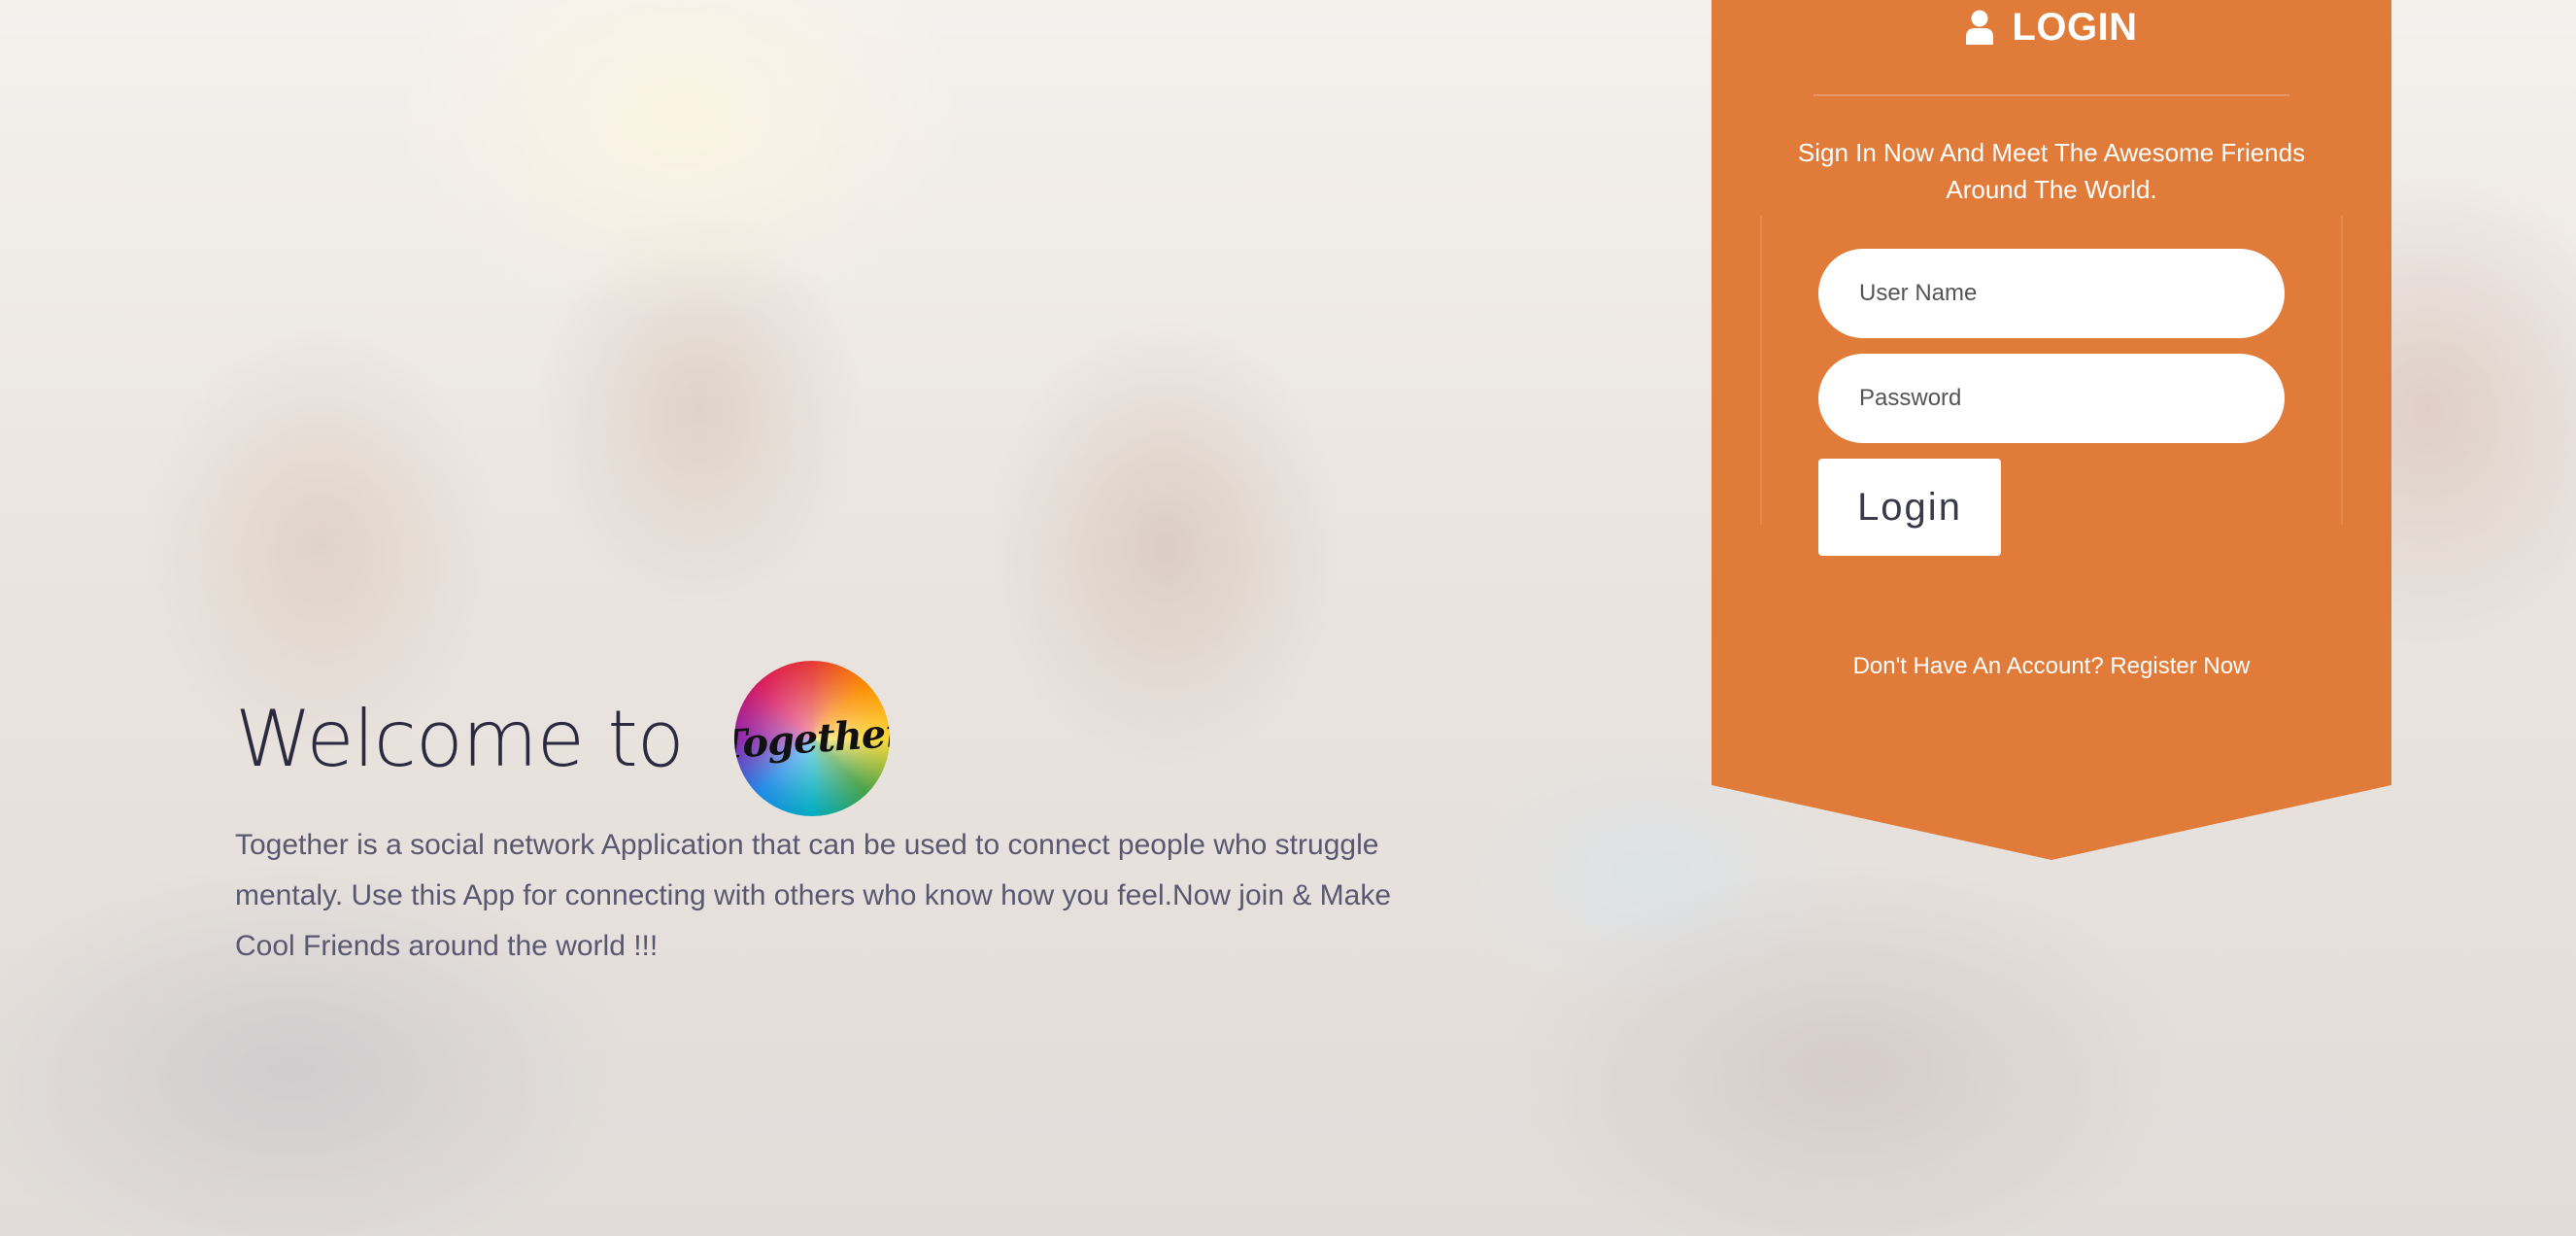  What do you see at coordinates (1979, 27) in the screenshot?
I see `user-icon` at bounding box center [1979, 27].